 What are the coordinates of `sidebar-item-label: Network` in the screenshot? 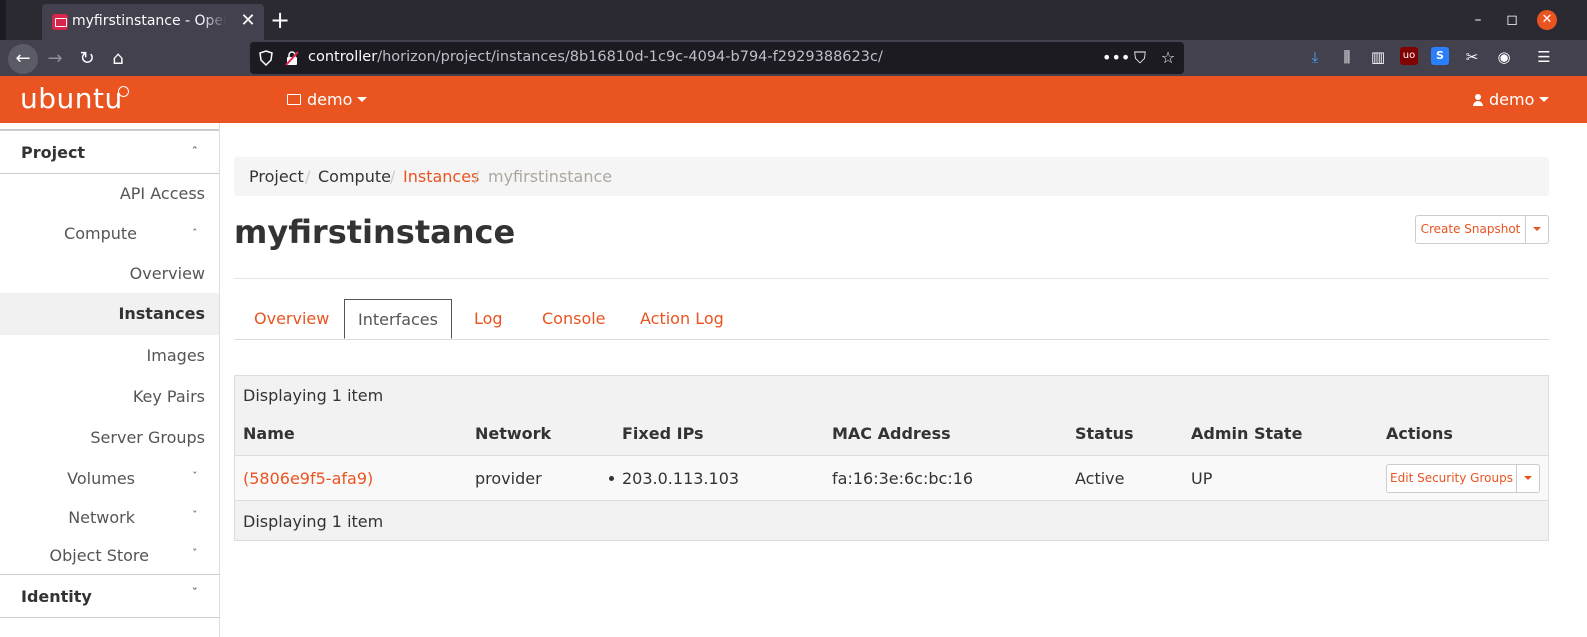 It's located at (101, 517).